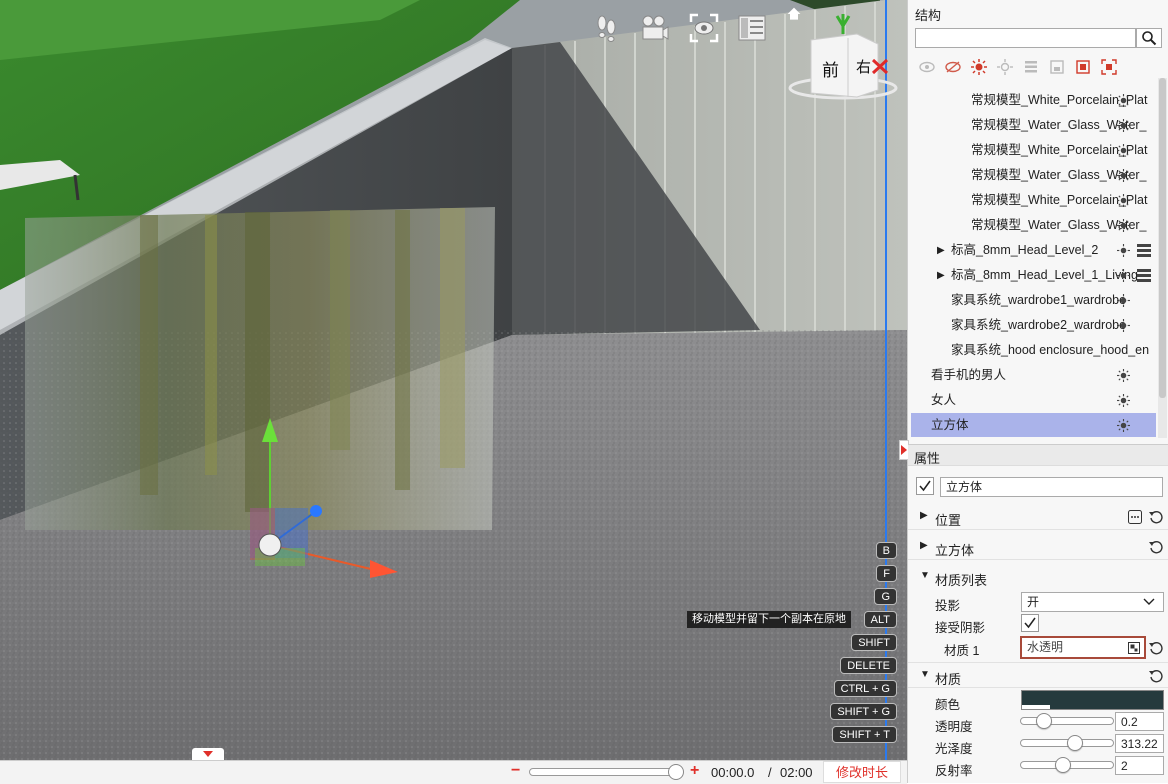  I want to click on shadow-select-value: 开, so click(1033, 602).